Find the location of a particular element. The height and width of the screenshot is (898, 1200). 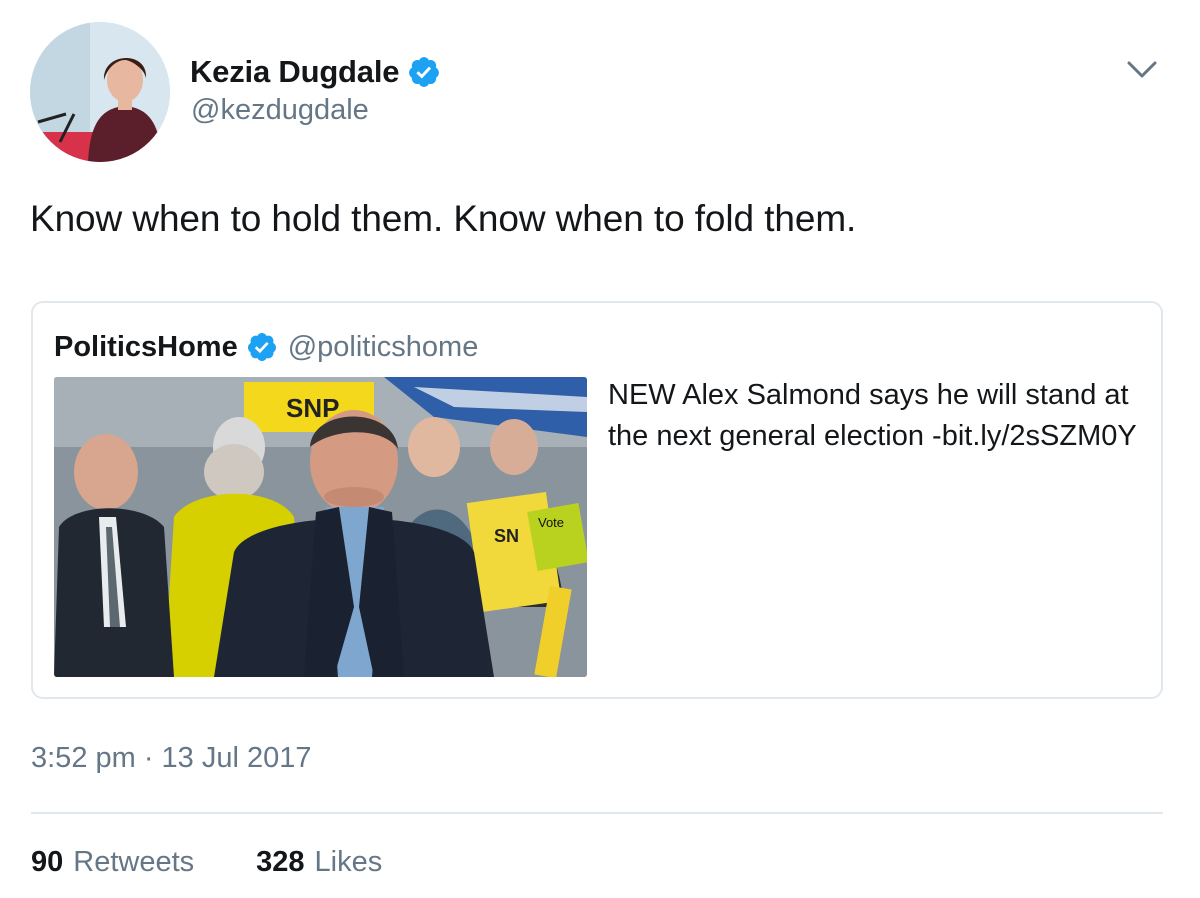

retweets-stat: 90 Retweets is located at coordinates (112, 862).